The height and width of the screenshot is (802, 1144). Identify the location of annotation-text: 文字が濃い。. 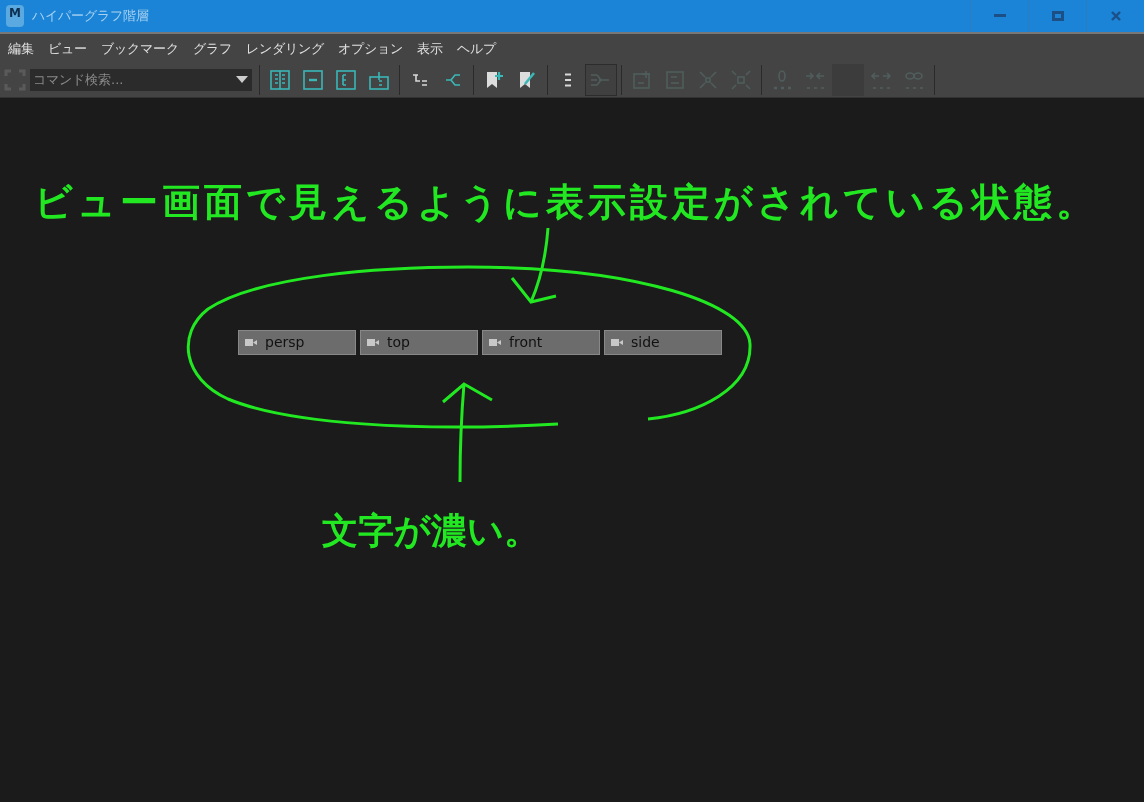
(431, 531).